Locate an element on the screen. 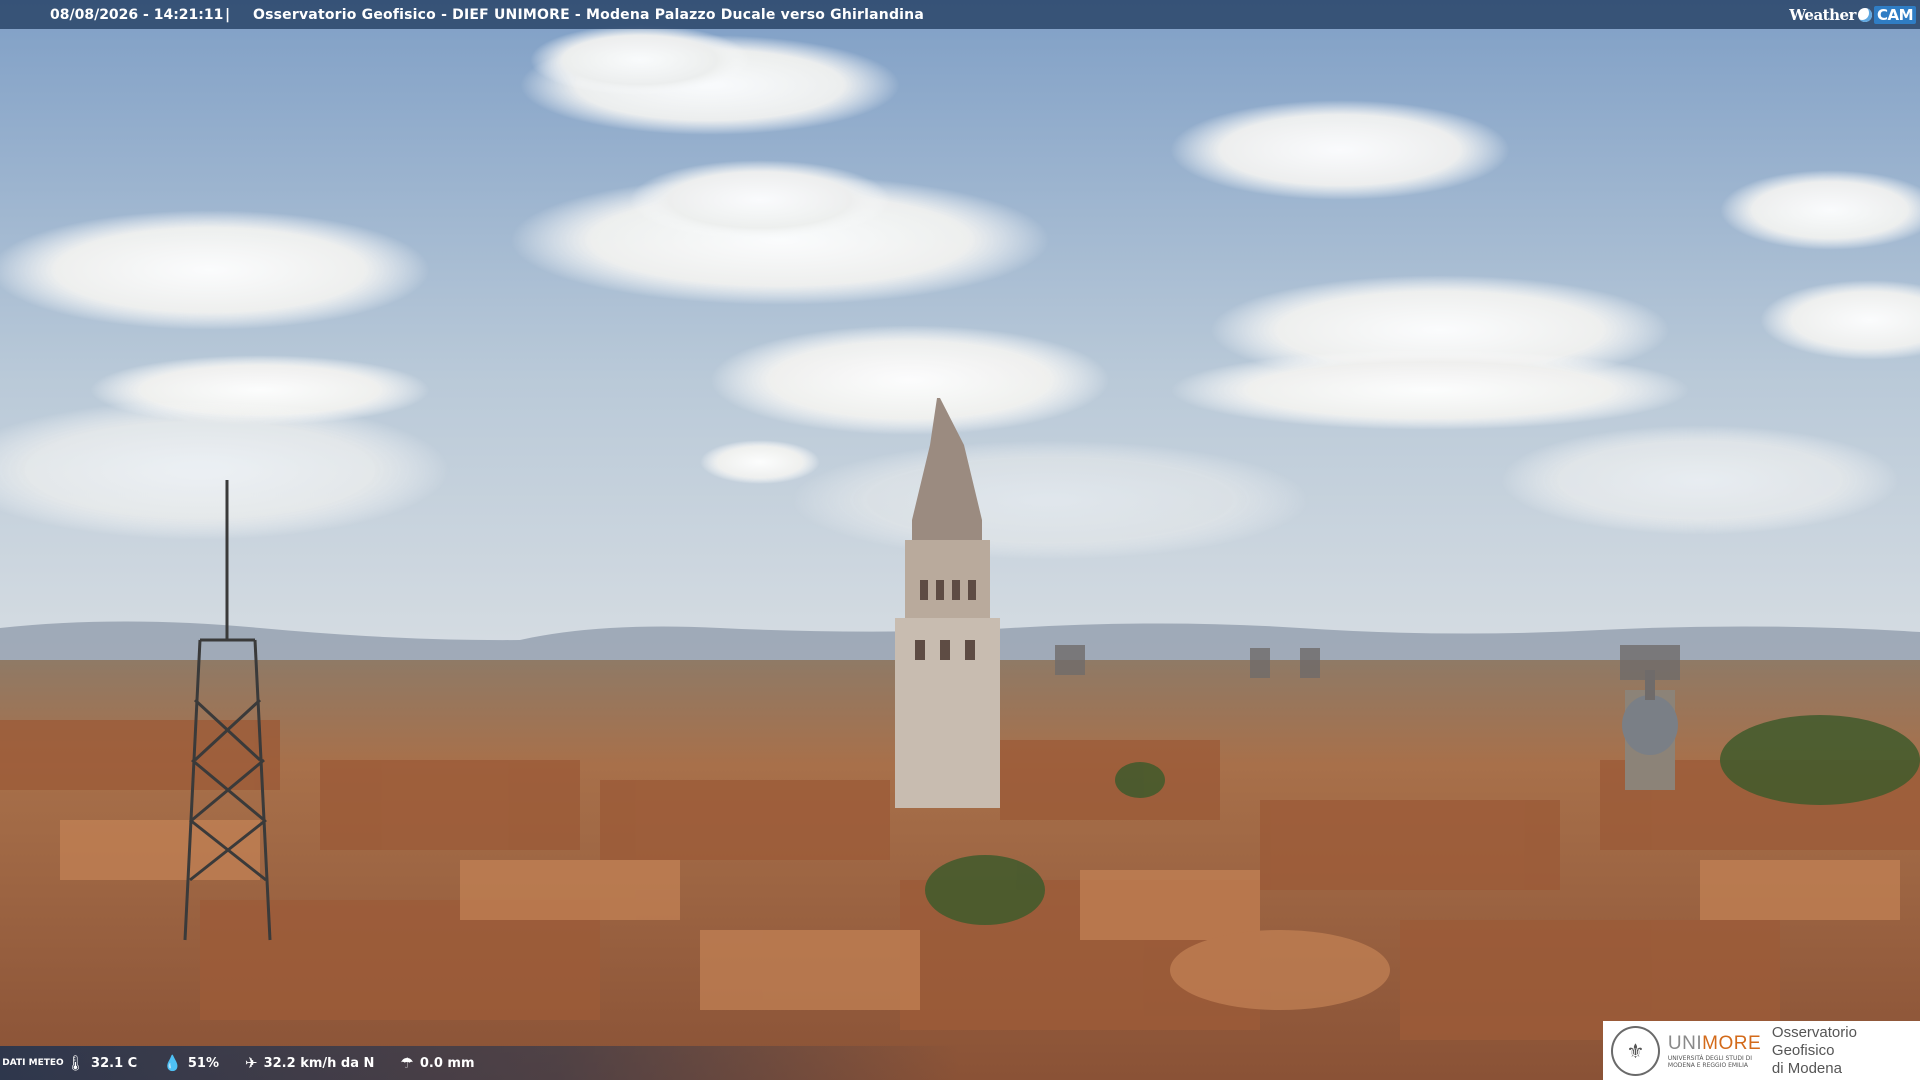  observatory-line-2: di Modena is located at coordinates (1806, 1068).